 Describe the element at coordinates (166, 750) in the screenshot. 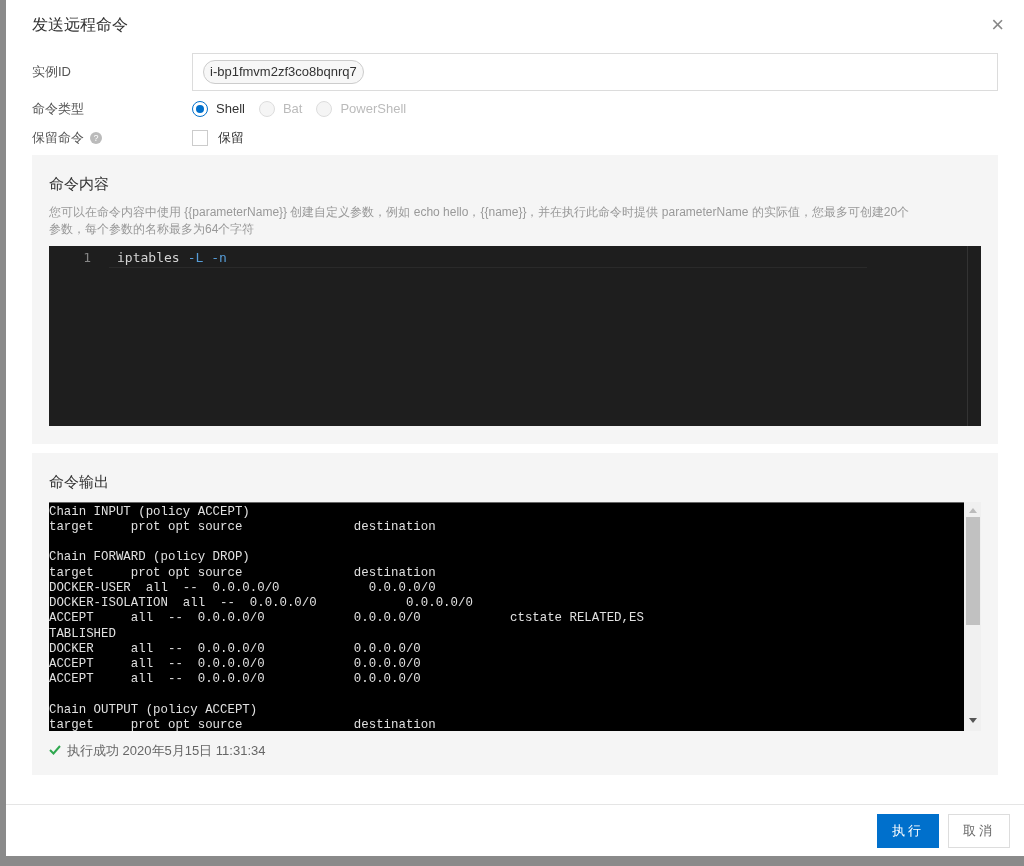

I see `status-text: 执行成功 2020年5月15日 11:31:34` at that location.